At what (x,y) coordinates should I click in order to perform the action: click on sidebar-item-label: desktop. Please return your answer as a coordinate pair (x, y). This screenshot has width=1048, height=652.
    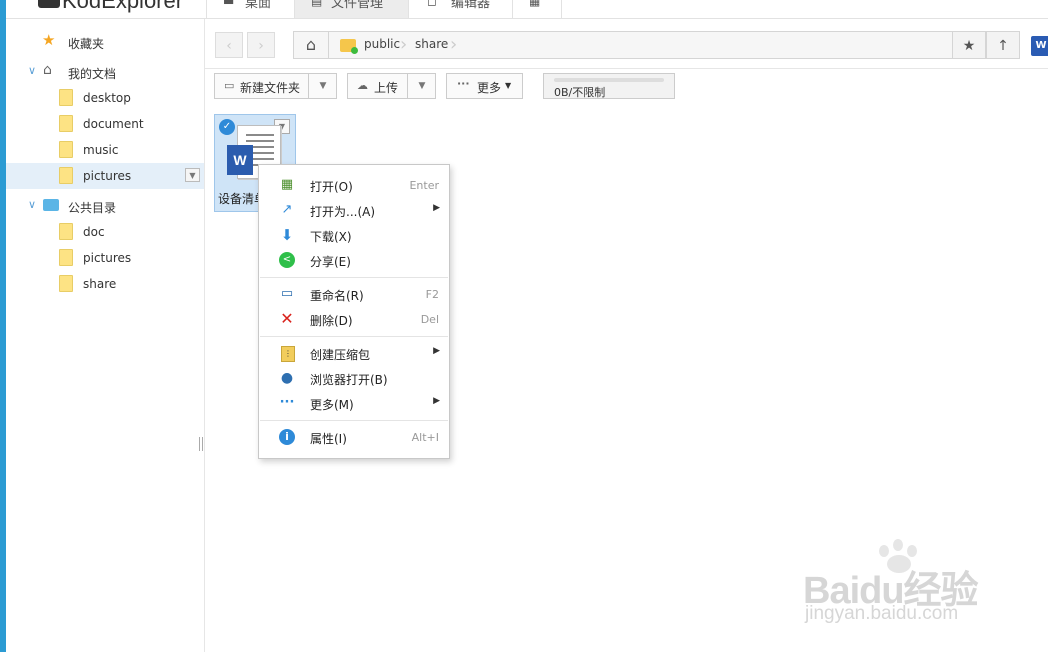
    Looking at the image, I should click on (107, 98).